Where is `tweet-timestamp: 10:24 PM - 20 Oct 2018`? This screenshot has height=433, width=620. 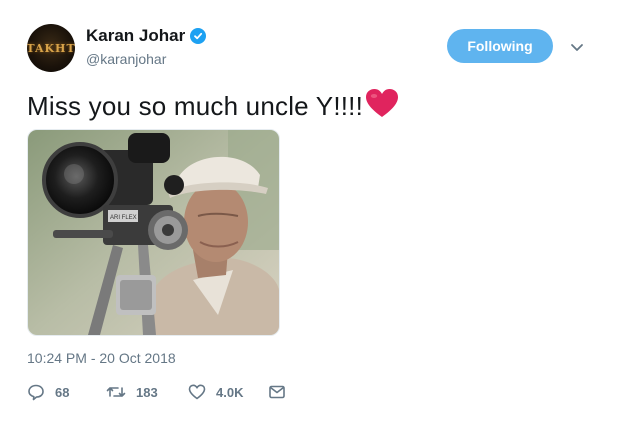 tweet-timestamp: 10:24 PM - 20 Oct 2018 is located at coordinates (101, 358).